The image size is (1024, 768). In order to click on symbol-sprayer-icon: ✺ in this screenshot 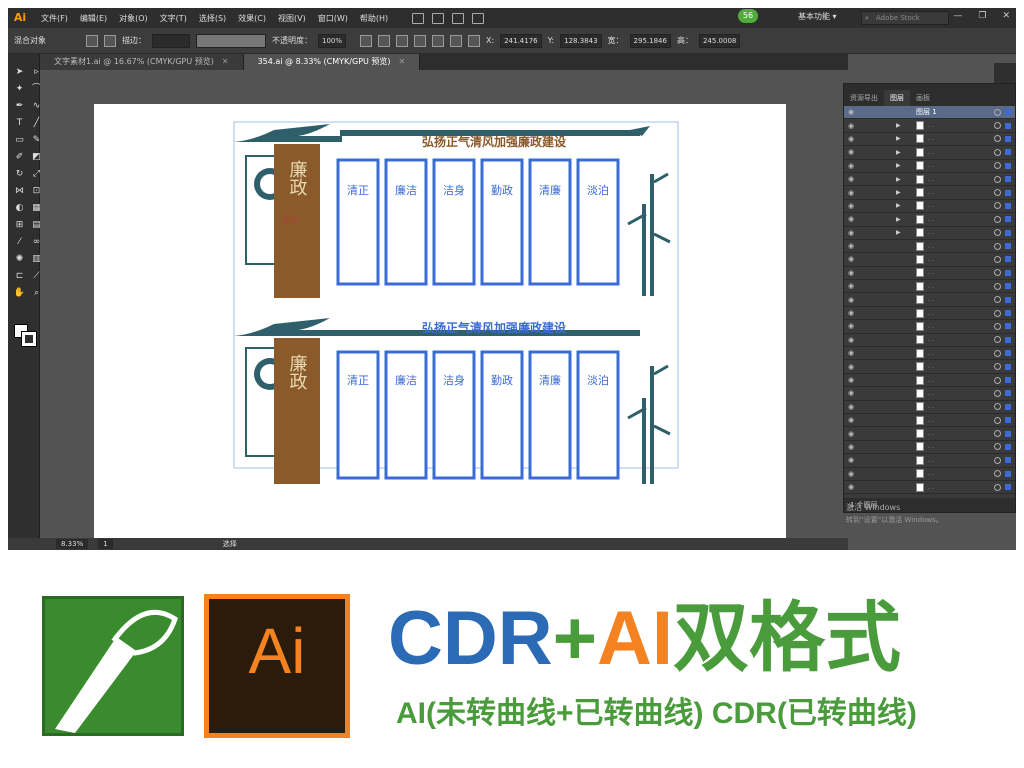, I will do `click(19, 259)`.